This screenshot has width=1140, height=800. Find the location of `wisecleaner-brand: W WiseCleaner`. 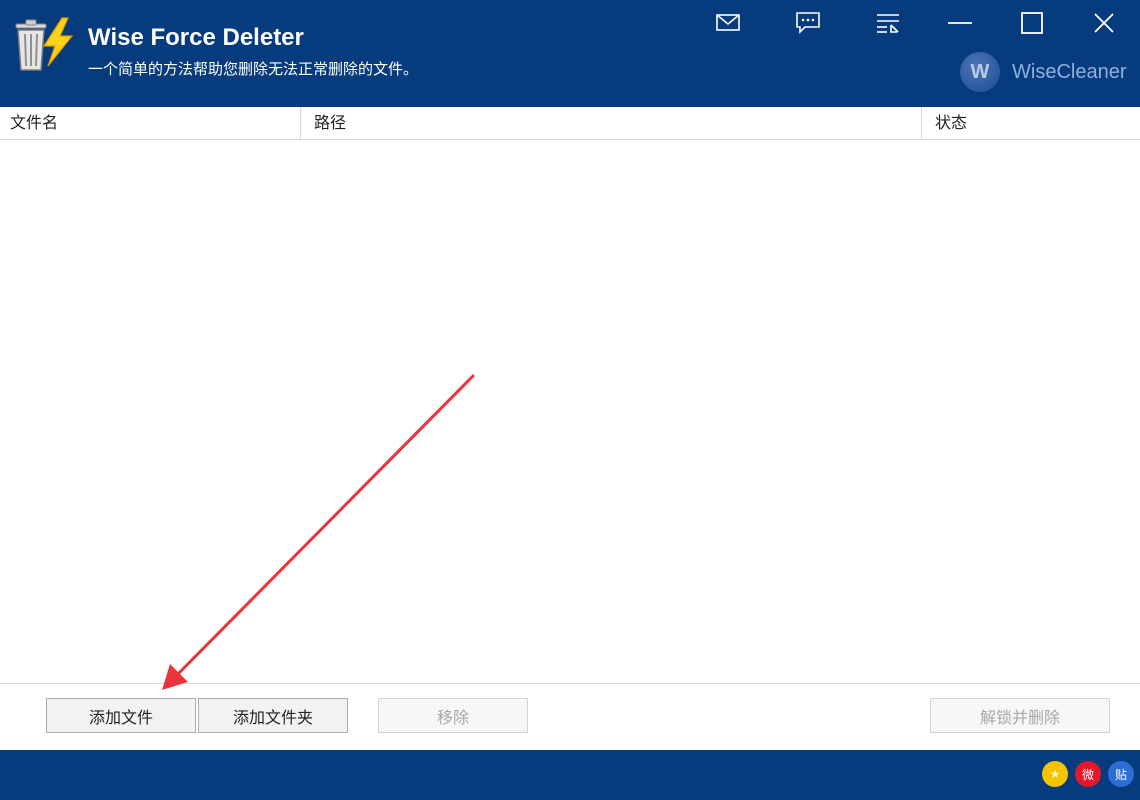

wisecleaner-brand: W WiseCleaner is located at coordinates (1043, 72).